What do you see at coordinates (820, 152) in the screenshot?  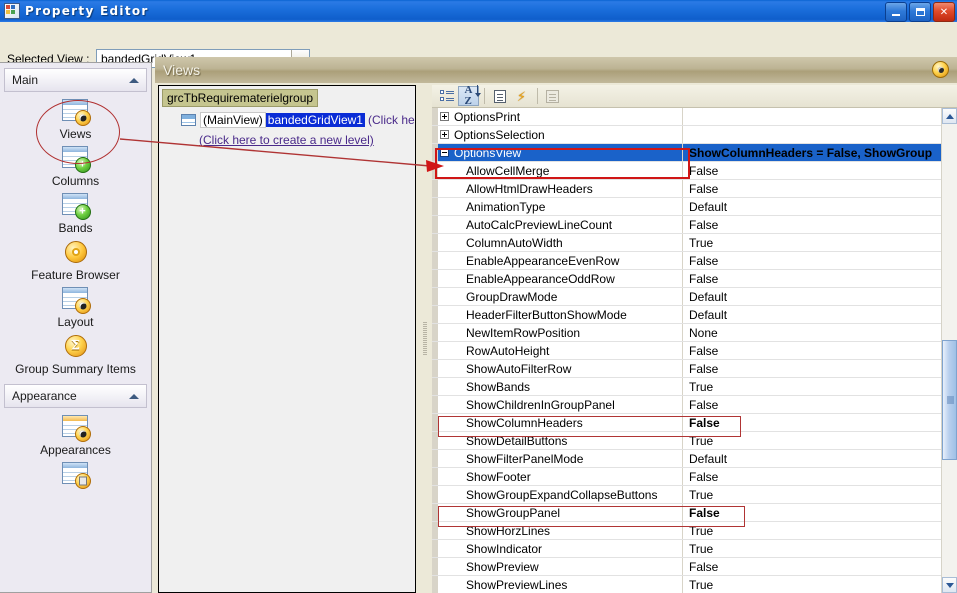 I see `property-value-cell: ShowColumnHeaders = False, ShowGroup` at bounding box center [820, 152].